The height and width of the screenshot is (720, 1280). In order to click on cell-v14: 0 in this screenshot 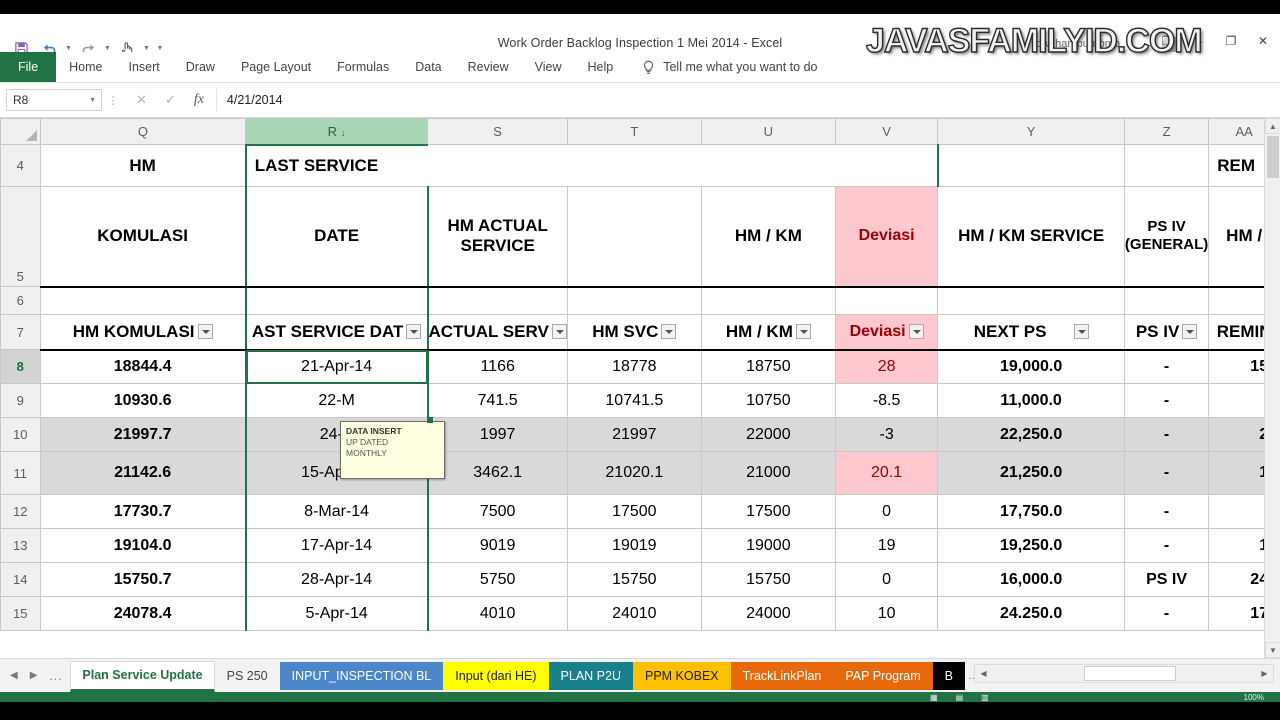, I will do `click(886, 579)`.